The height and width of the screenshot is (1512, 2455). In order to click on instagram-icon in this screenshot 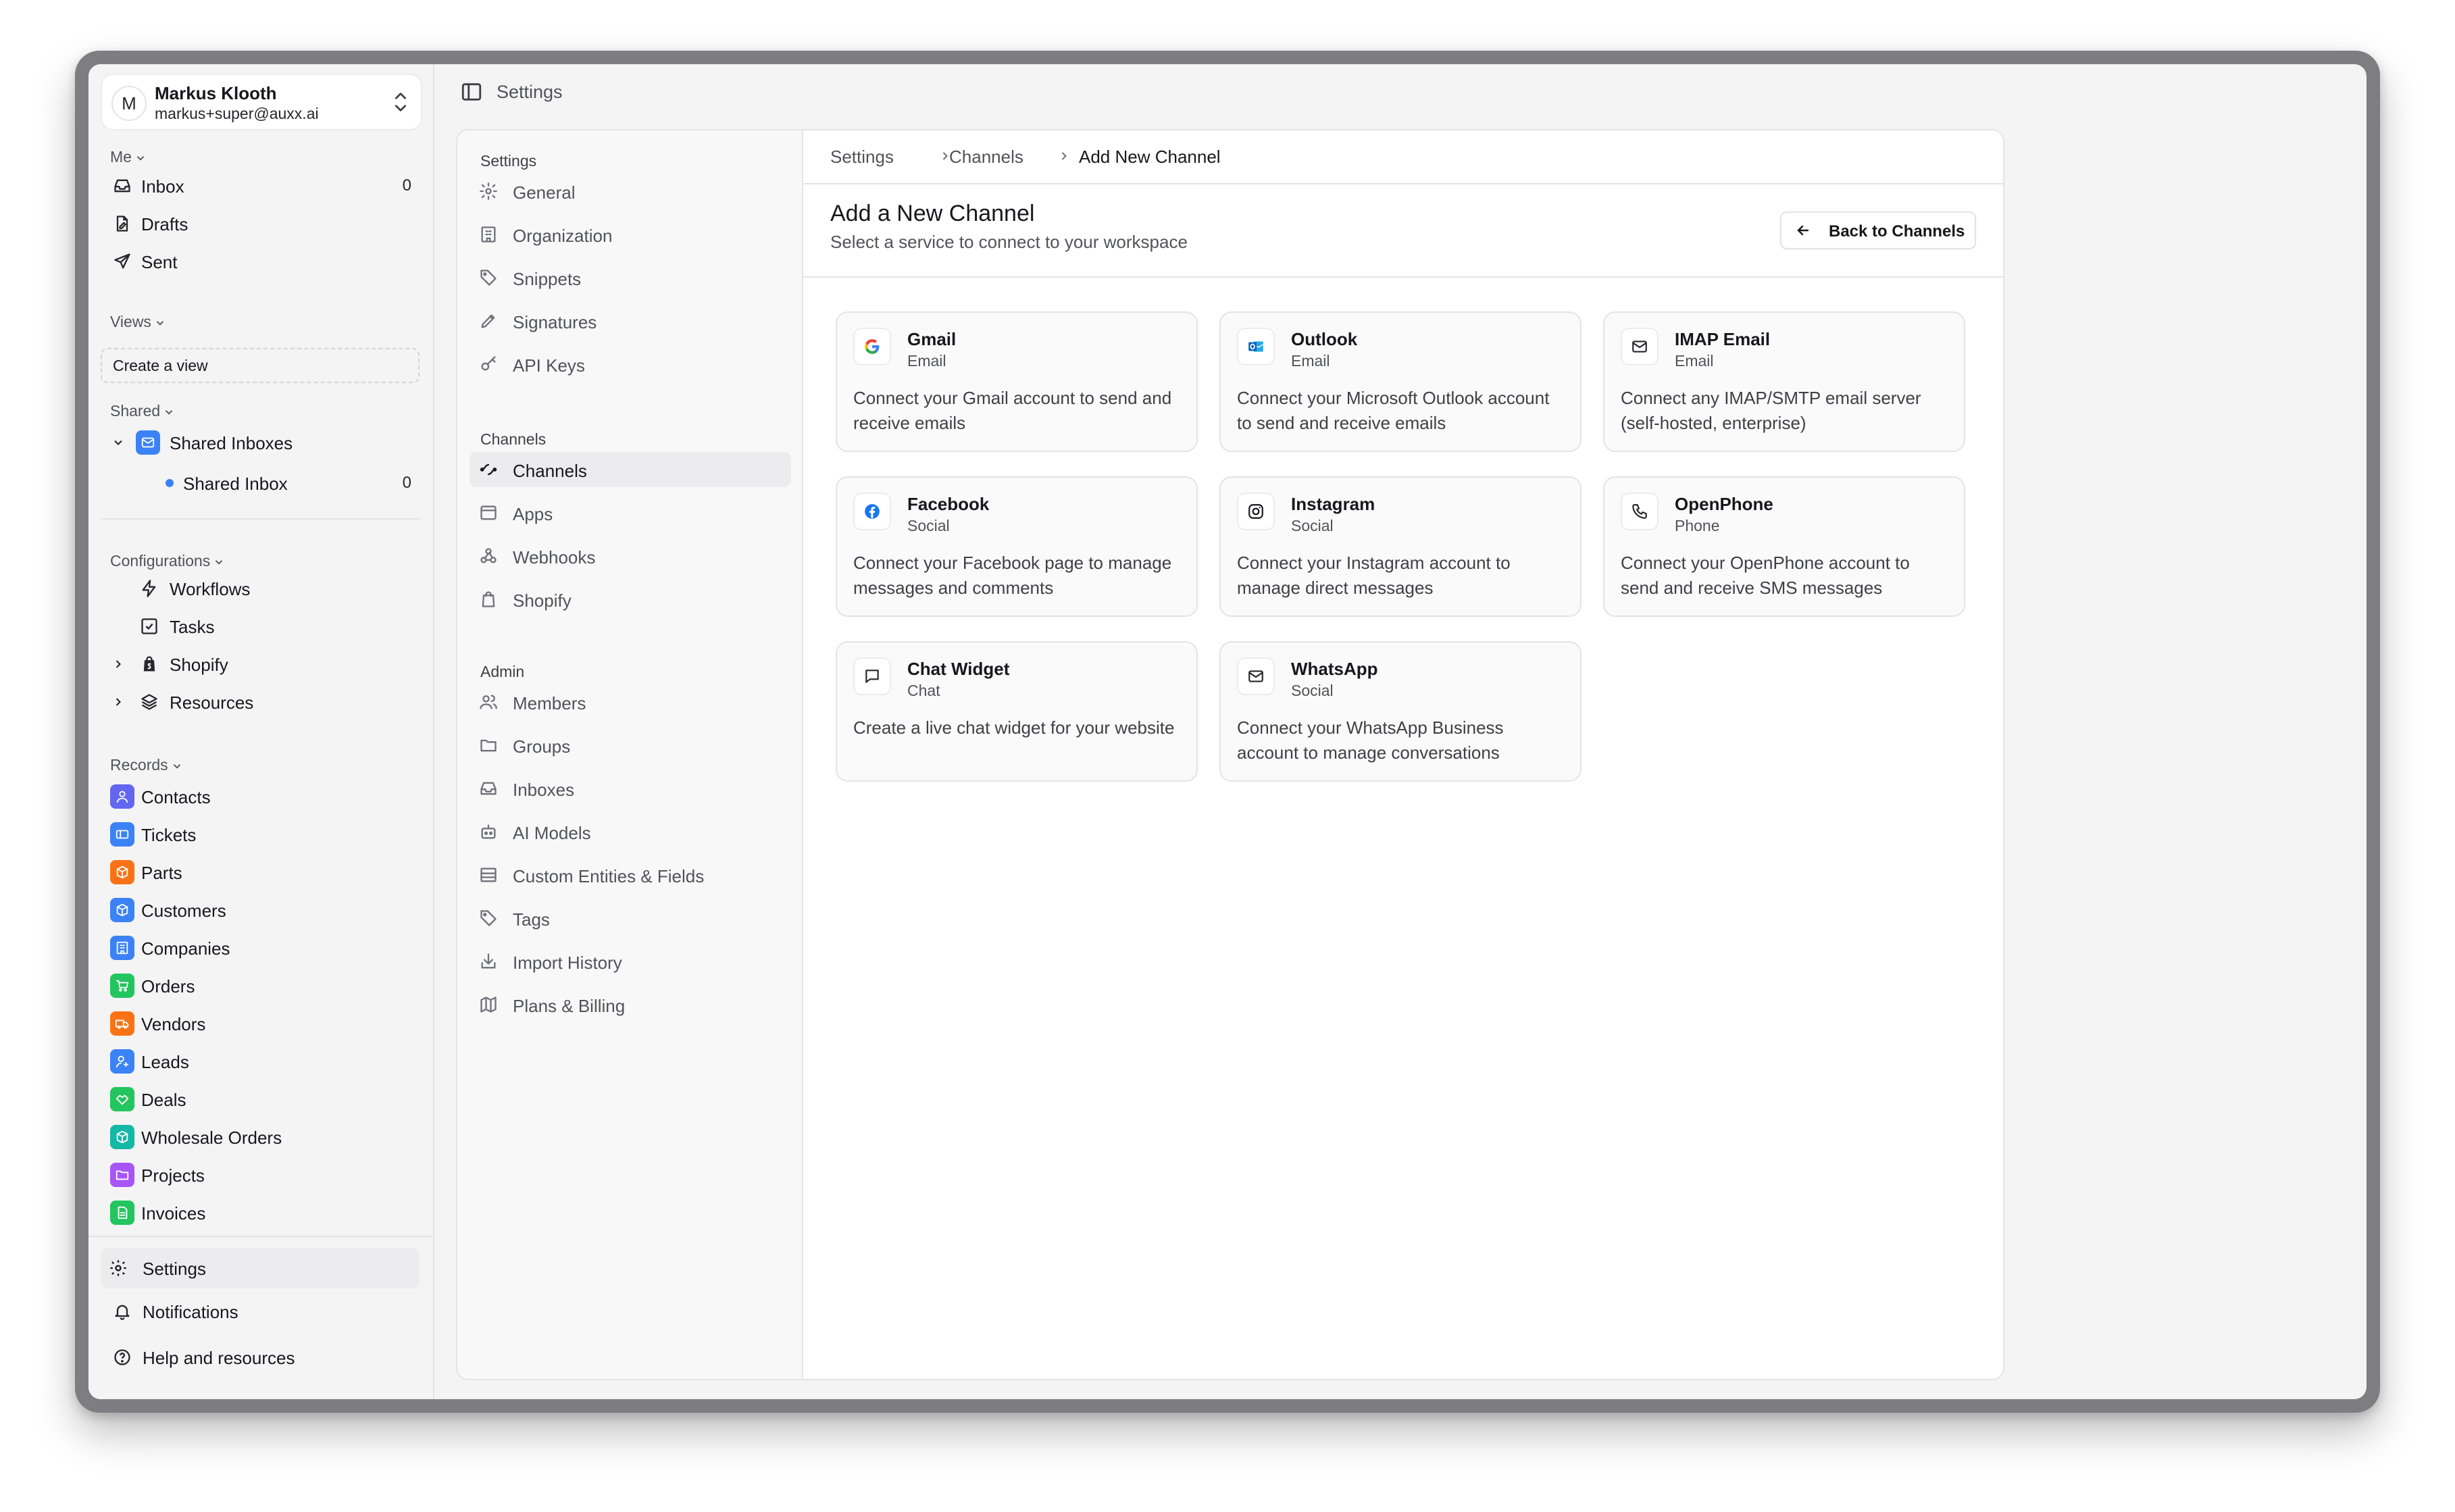, I will do `click(1256, 511)`.